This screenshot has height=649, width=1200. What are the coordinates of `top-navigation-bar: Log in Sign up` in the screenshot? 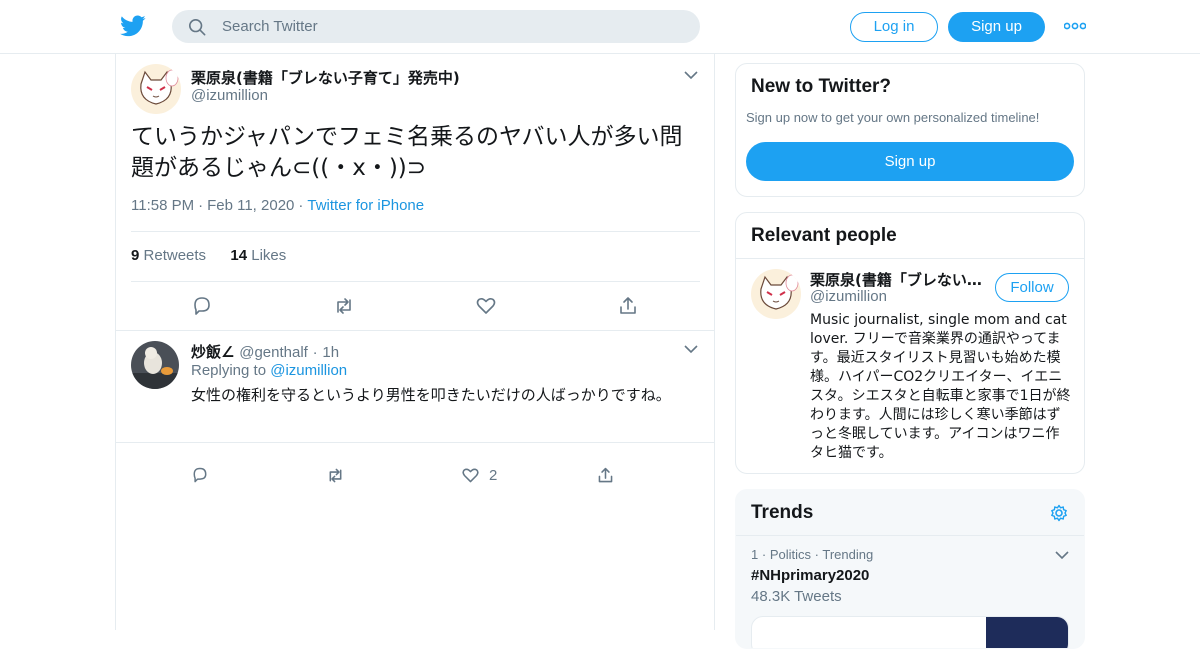 It's located at (600, 27).